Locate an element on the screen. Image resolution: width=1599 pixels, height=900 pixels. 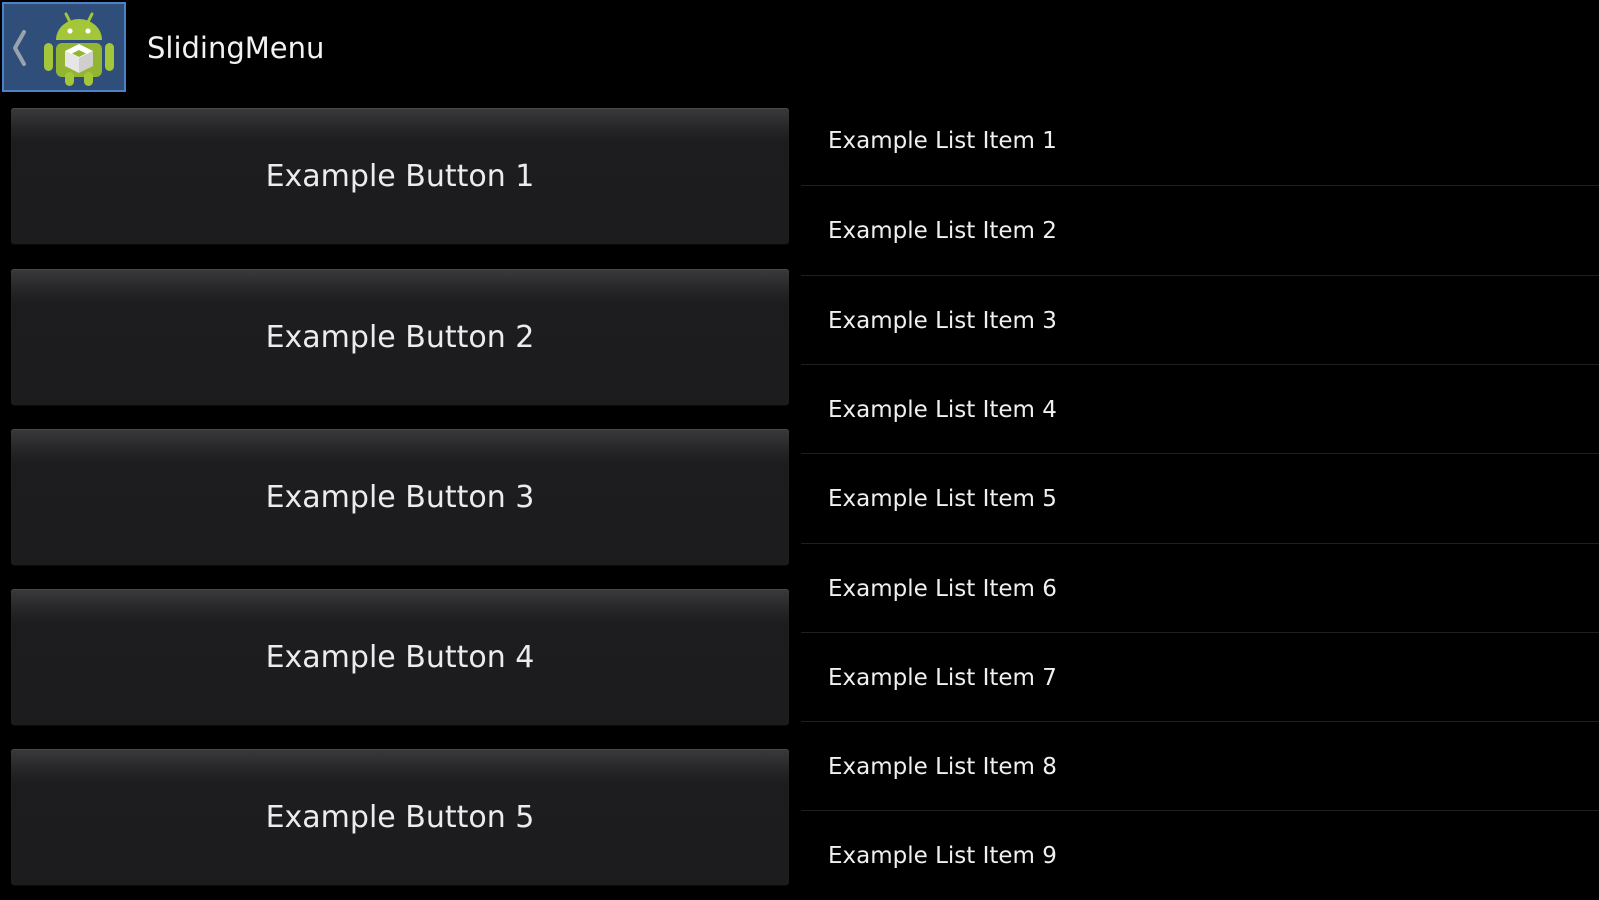
example-button-5: Example Button 5 is located at coordinates (400, 817).